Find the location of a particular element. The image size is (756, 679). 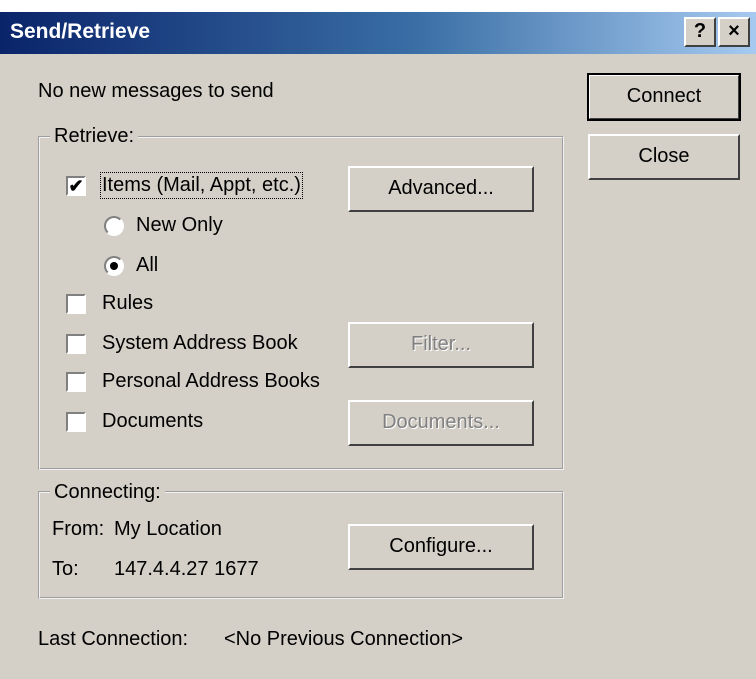

from-value: My Location is located at coordinates (168, 529).